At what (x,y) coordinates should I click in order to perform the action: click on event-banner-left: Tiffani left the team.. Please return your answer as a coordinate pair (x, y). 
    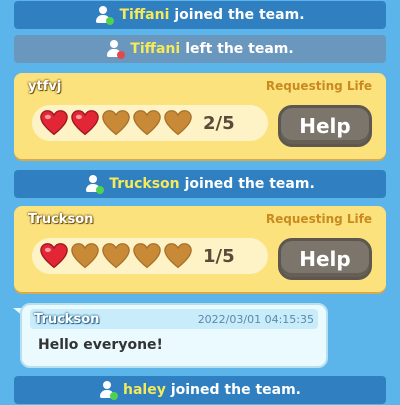
    Looking at the image, I should click on (200, 49).